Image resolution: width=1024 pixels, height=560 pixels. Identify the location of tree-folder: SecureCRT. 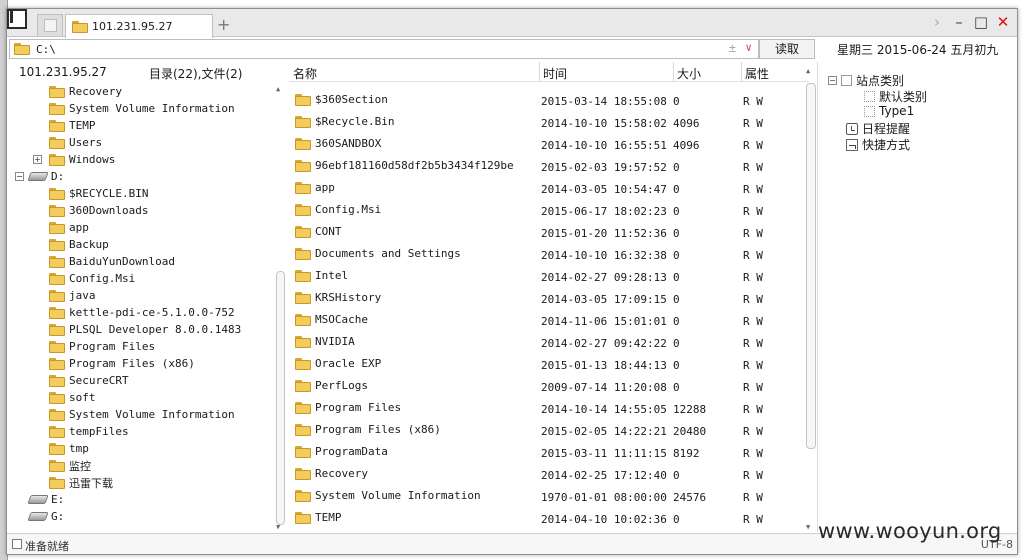
(89, 380).